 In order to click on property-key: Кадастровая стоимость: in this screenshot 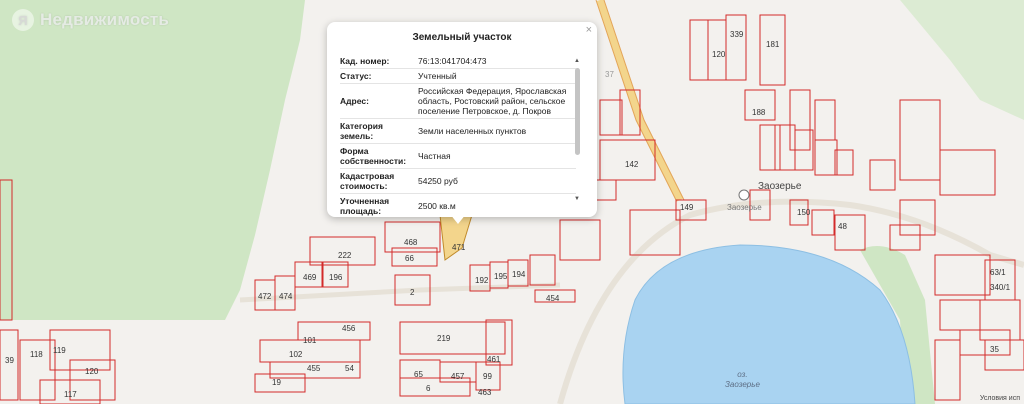, I will do `click(367, 181)`.